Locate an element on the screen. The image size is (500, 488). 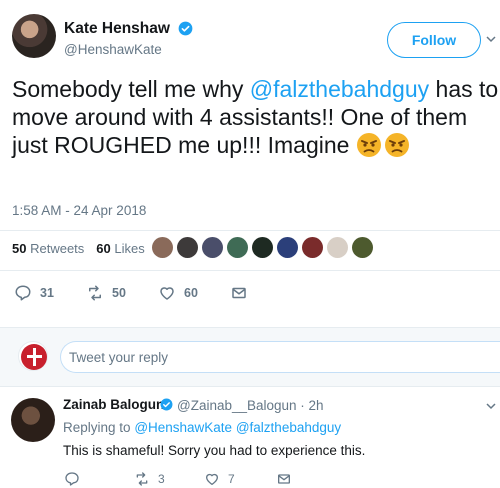
liker-avatars is located at coordinates (262, 247).